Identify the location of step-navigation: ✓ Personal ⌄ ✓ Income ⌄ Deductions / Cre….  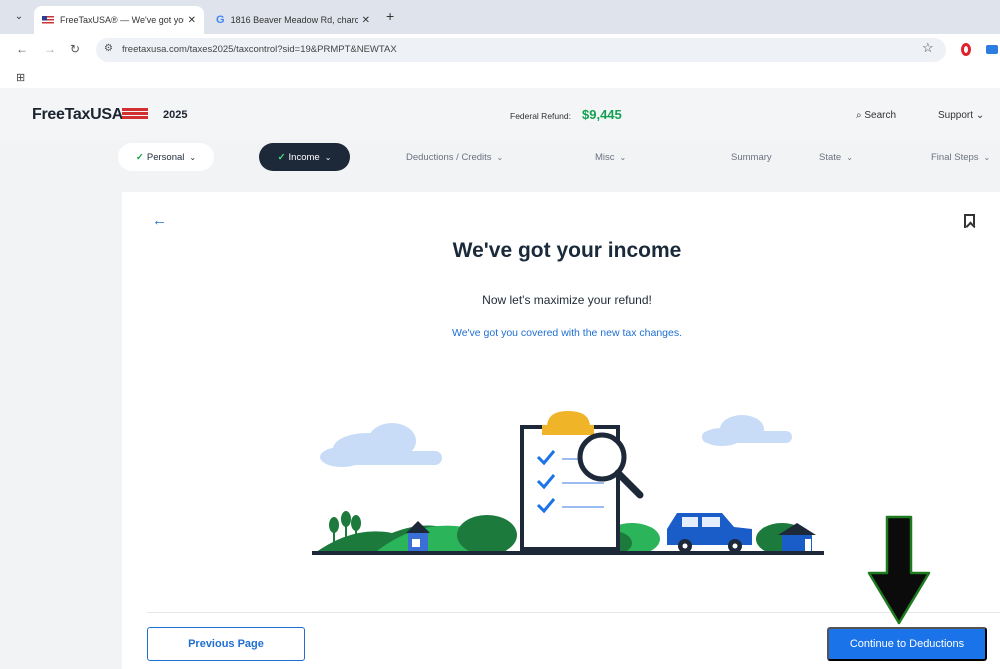
(500, 157).